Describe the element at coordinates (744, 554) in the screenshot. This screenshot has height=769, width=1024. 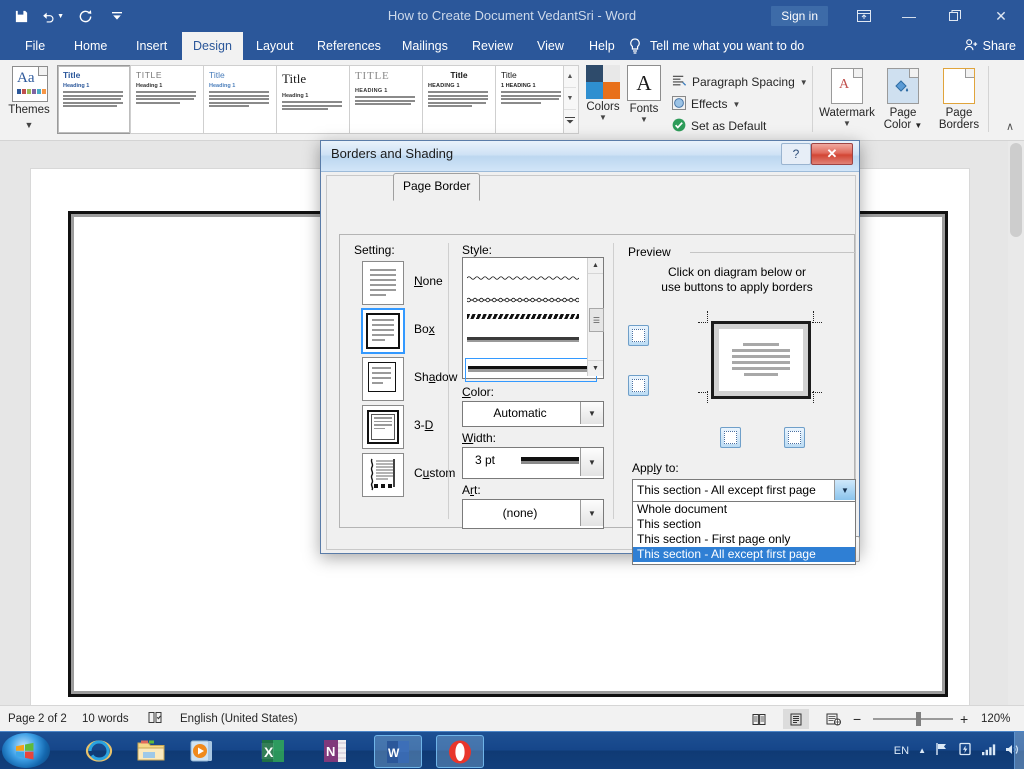
I see `apply-to-option-selected: This section - All except first page` at that location.